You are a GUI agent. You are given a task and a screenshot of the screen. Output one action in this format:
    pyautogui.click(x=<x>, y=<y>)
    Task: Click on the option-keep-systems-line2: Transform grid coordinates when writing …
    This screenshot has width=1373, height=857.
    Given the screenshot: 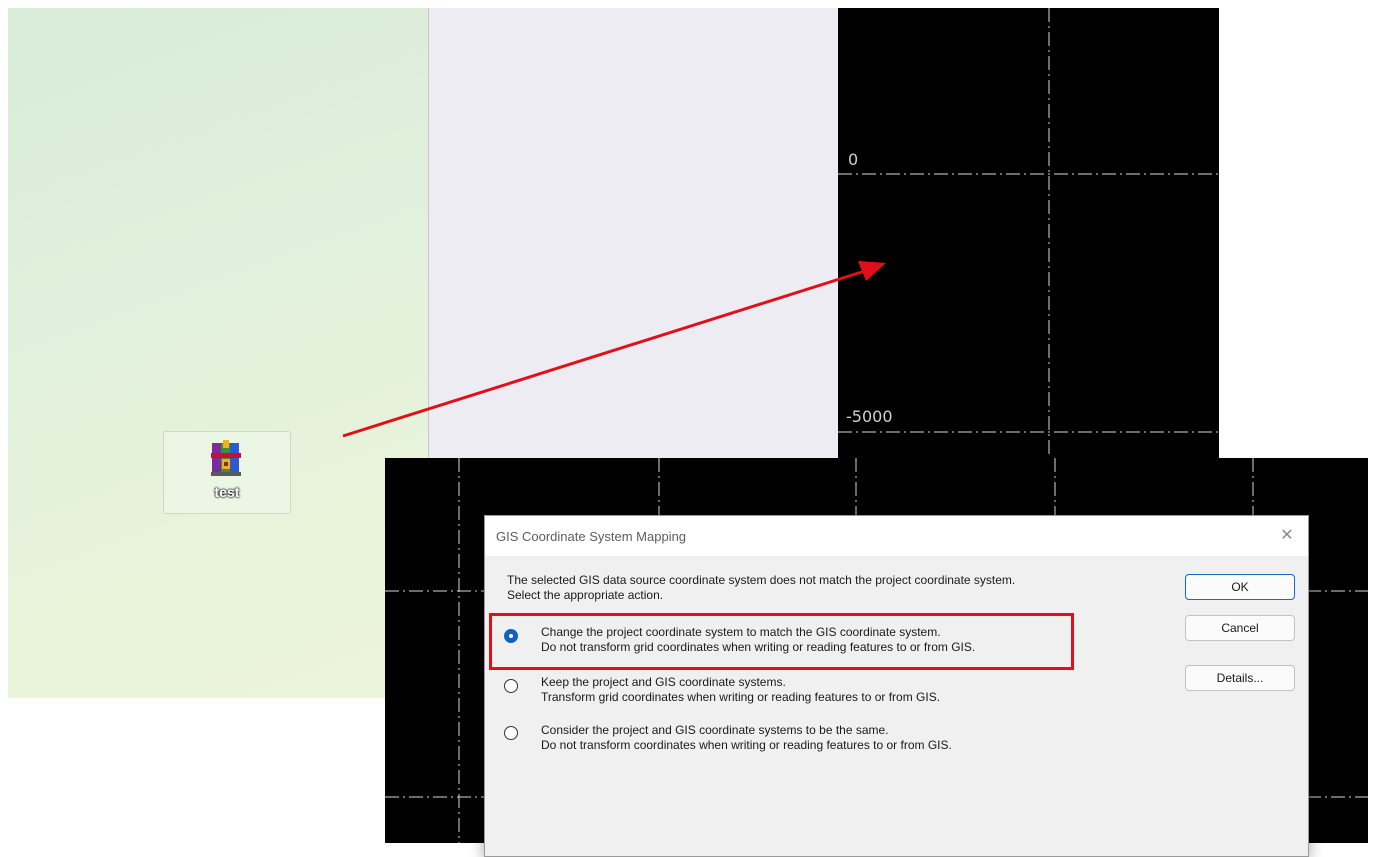 What is the action you would take?
    pyautogui.click(x=741, y=697)
    